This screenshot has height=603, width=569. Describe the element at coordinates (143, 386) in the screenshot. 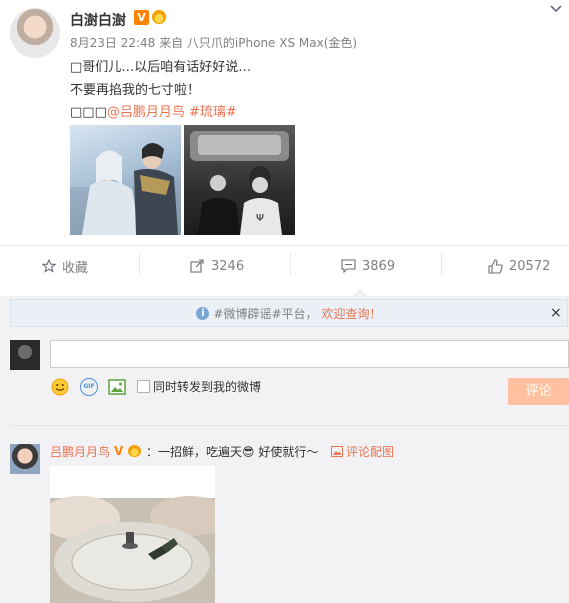

I see `repost-checkbox` at that location.